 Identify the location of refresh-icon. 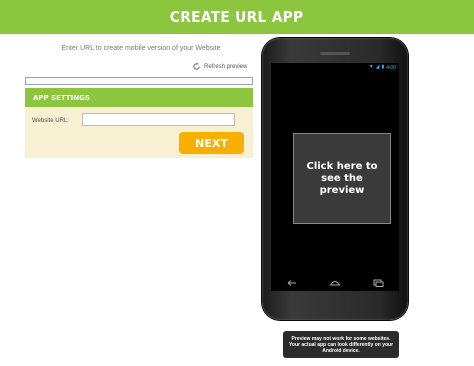
(196, 66).